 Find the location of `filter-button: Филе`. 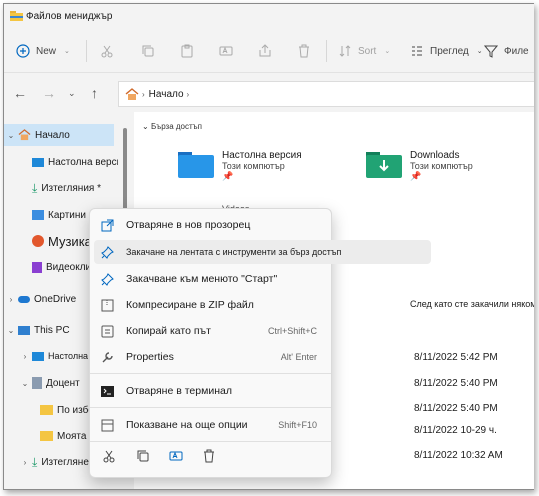

filter-button: Филе is located at coordinates (506, 51).